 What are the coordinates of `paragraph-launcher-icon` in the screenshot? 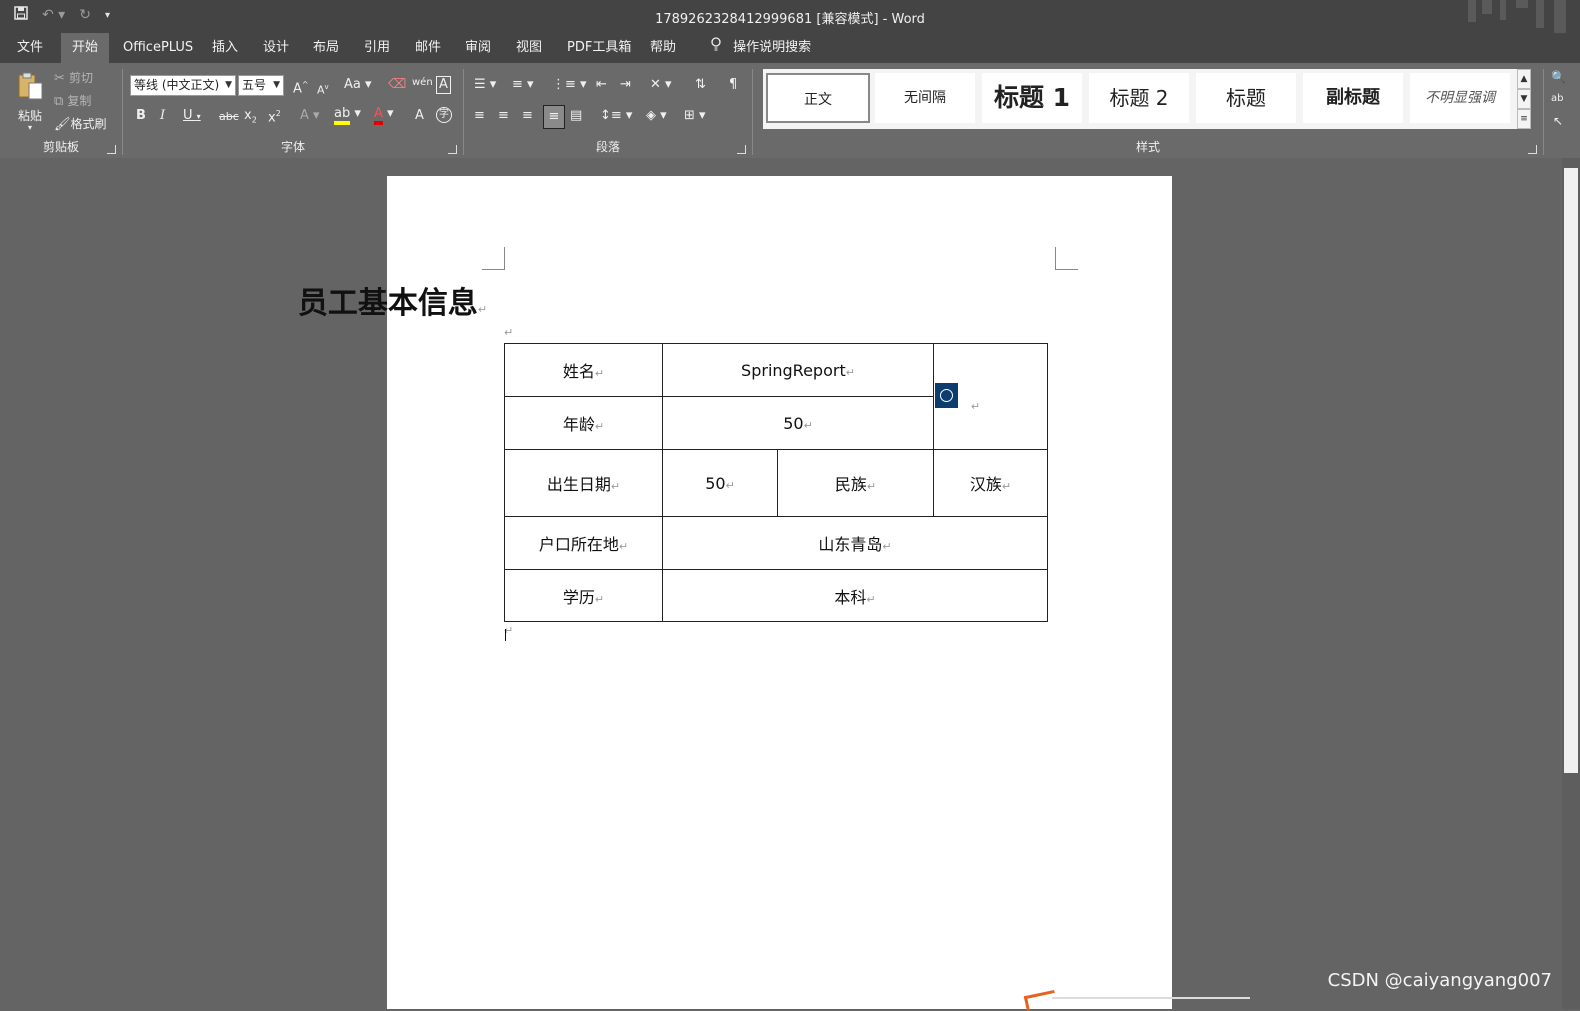 It's located at (741, 149).